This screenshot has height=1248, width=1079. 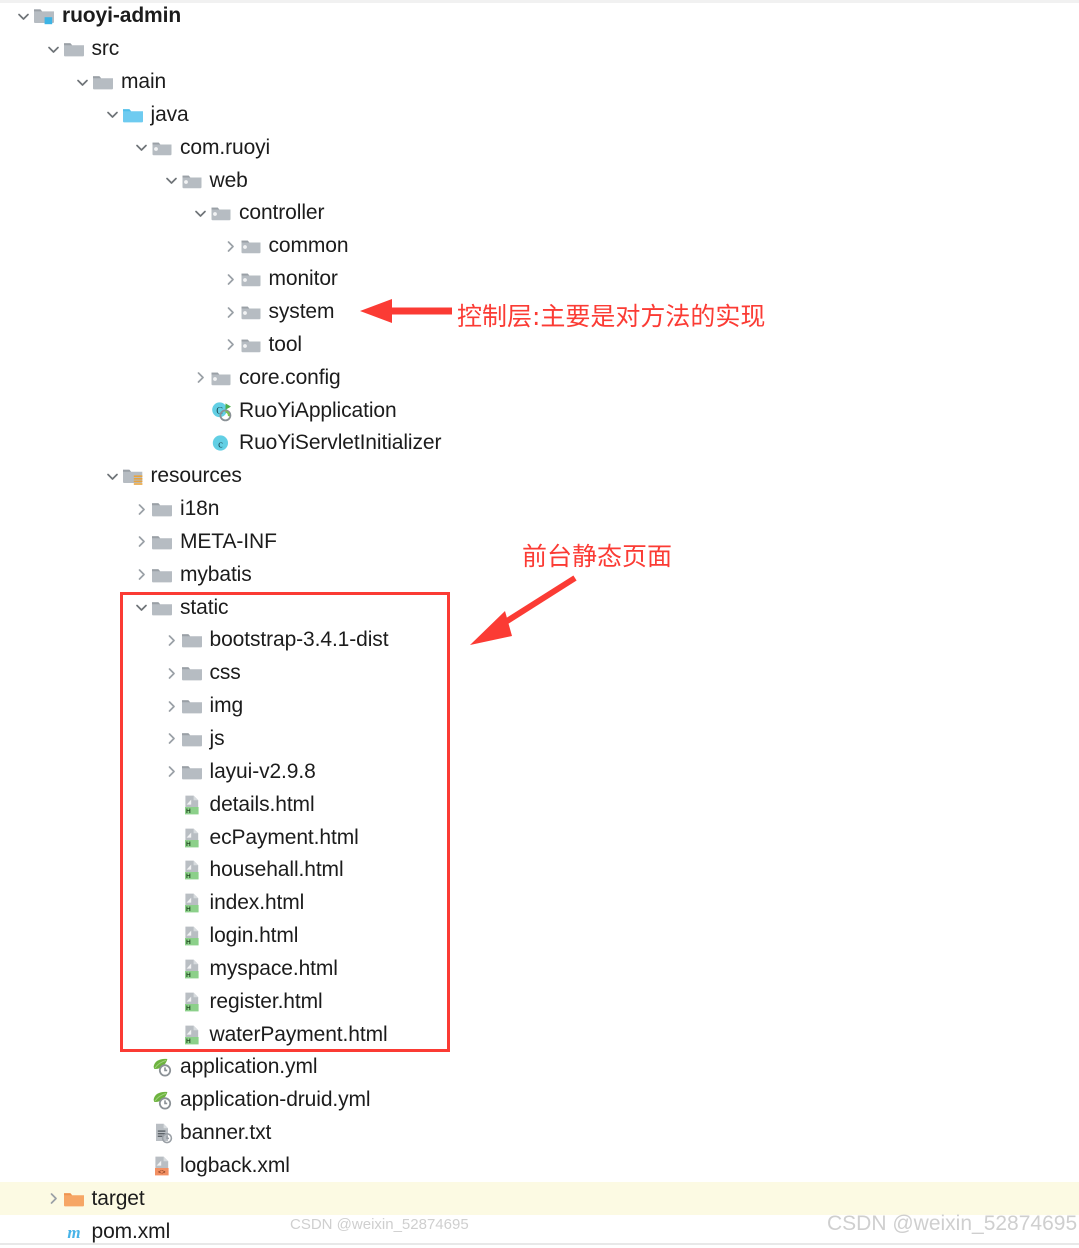 I want to click on tree-row: resources, so click(x=539, y=476).